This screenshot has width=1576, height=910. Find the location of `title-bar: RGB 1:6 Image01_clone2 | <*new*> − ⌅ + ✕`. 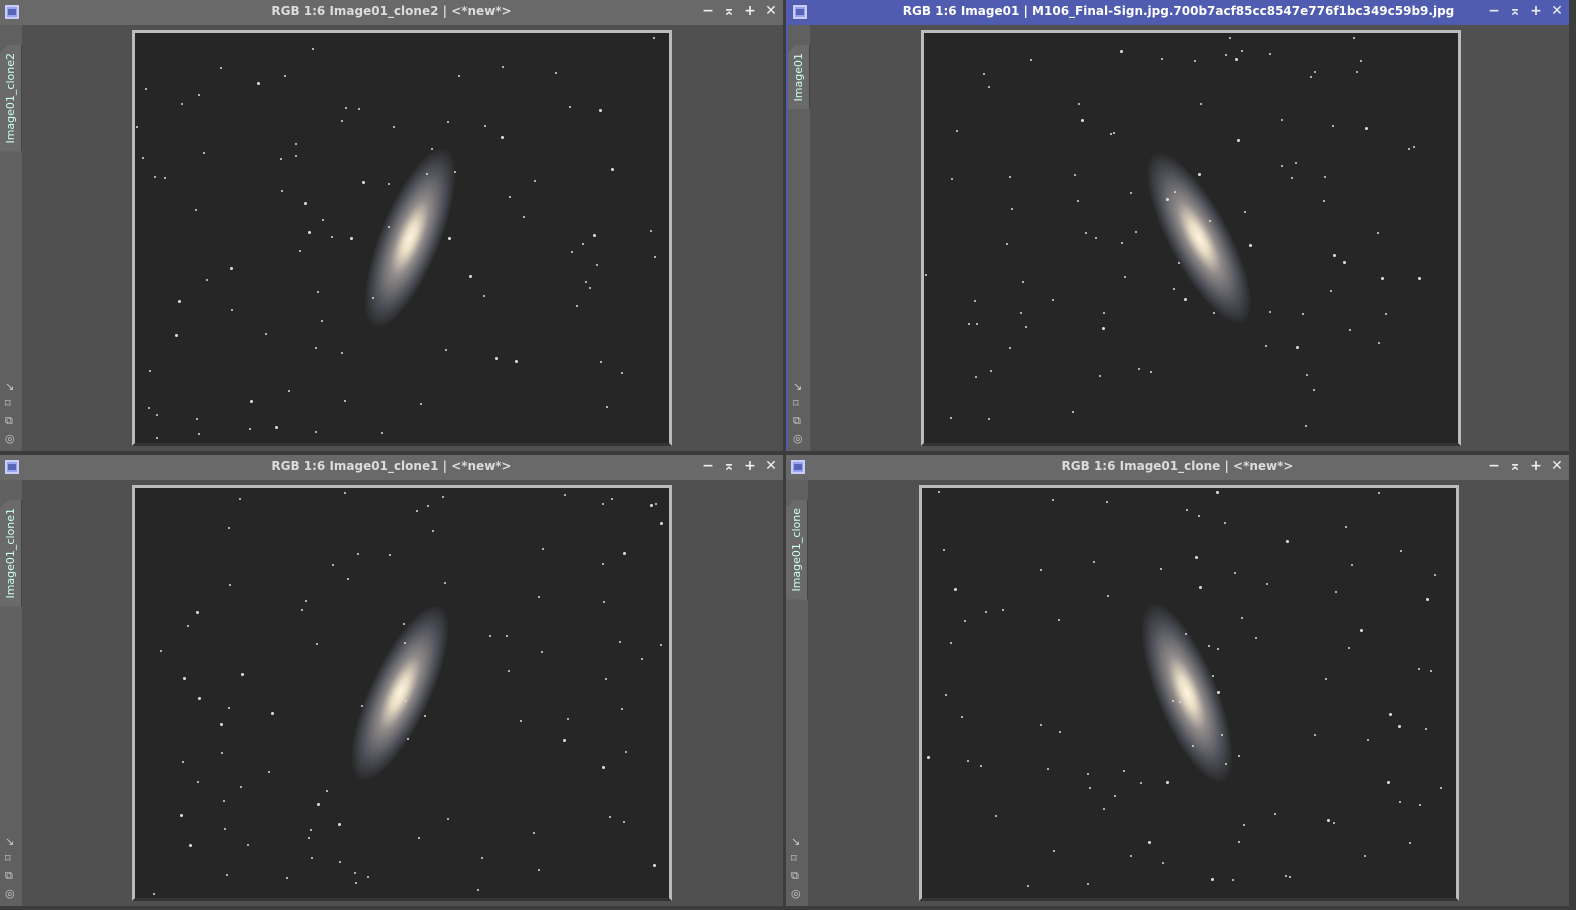

title-bar: RGB 1:6 Image01_clone2 | <*new*> − ⌅ + ✕ is located at coordinates (391, 12).